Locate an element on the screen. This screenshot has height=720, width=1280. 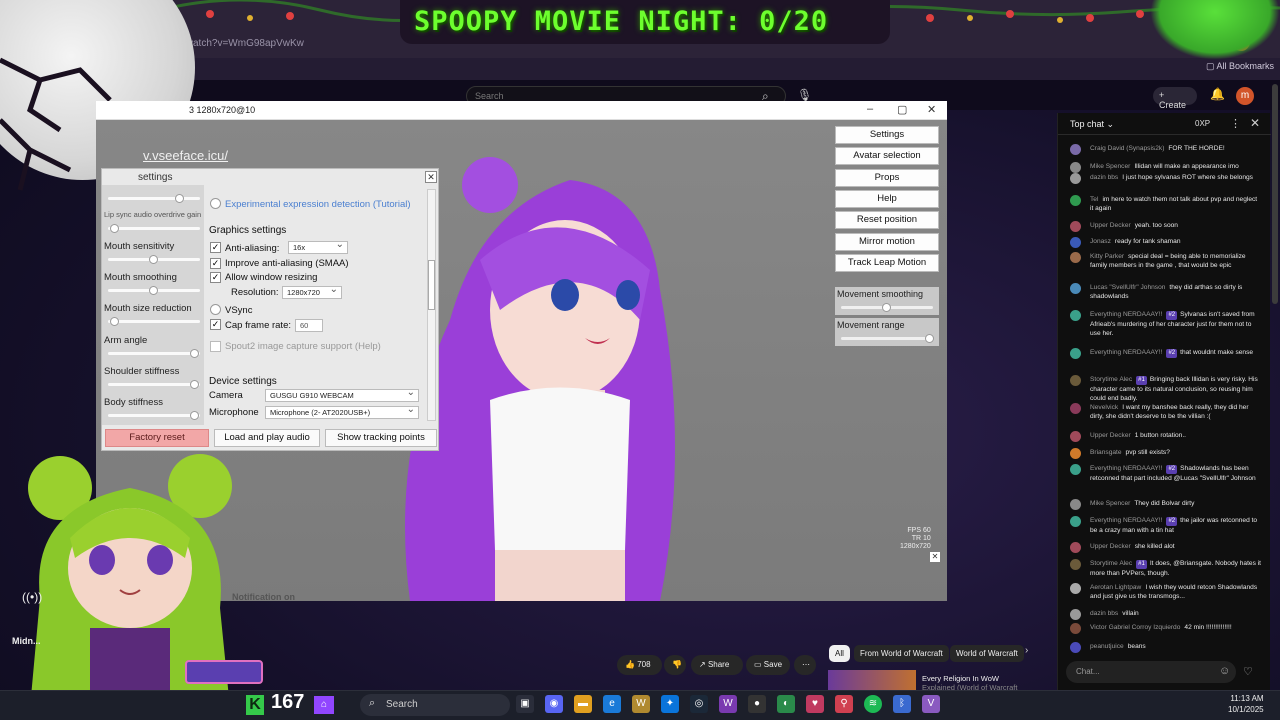
smaa-checkbox: ✓ is located at coordinates (215, 263).